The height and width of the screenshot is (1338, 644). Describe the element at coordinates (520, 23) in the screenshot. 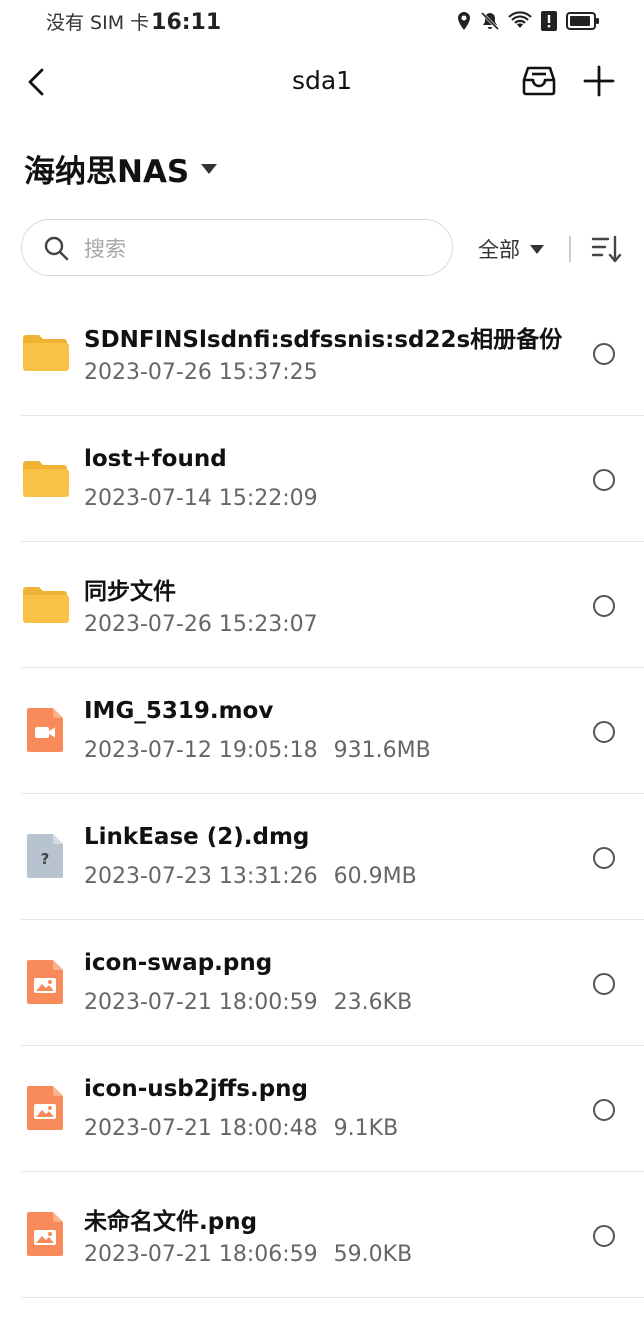

I see `wifi-icon` at that location.